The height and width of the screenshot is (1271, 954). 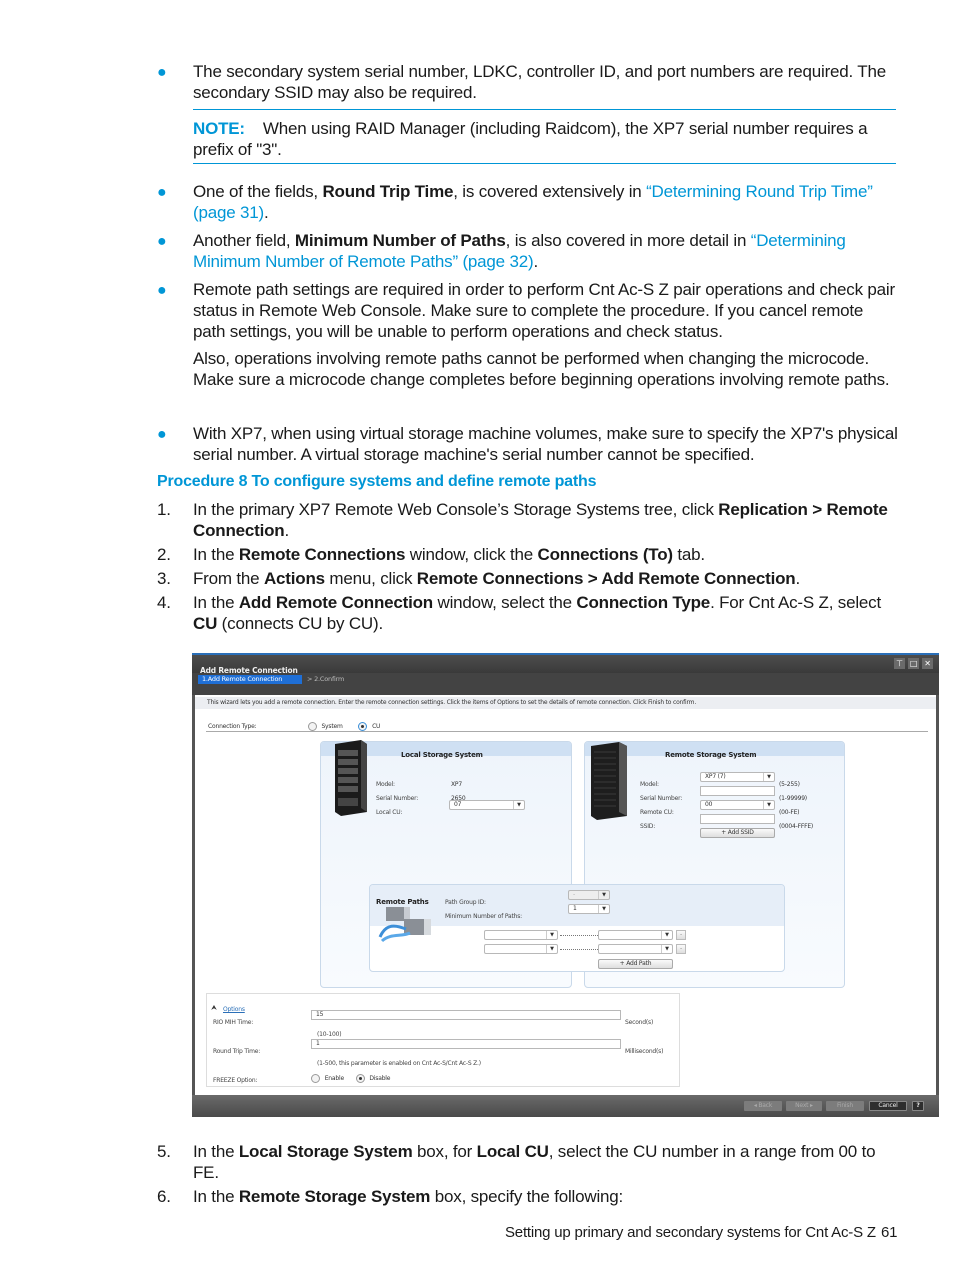 What do you see at coordinates (334, 1196) in the screenshot?
I see `bold-term: Remote Storage System` at bounding box center [334, 1196].